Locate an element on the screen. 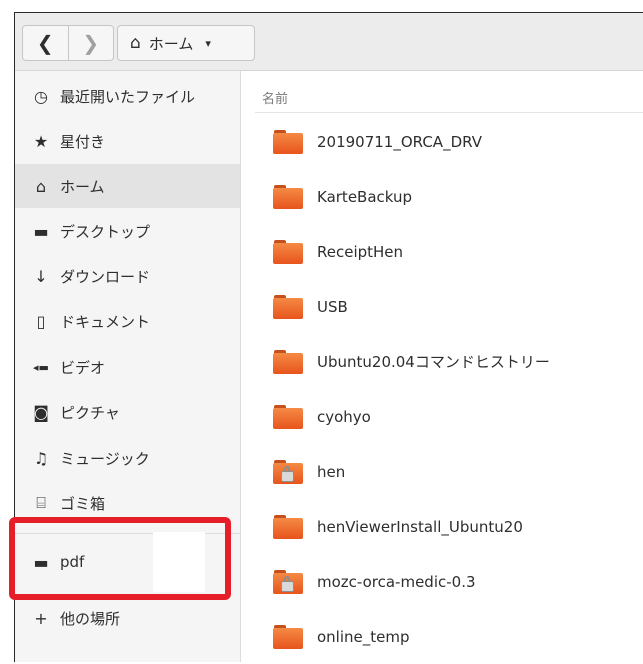 The image size is (643, 664). file-name: USB is located at coordinates (332, 306).